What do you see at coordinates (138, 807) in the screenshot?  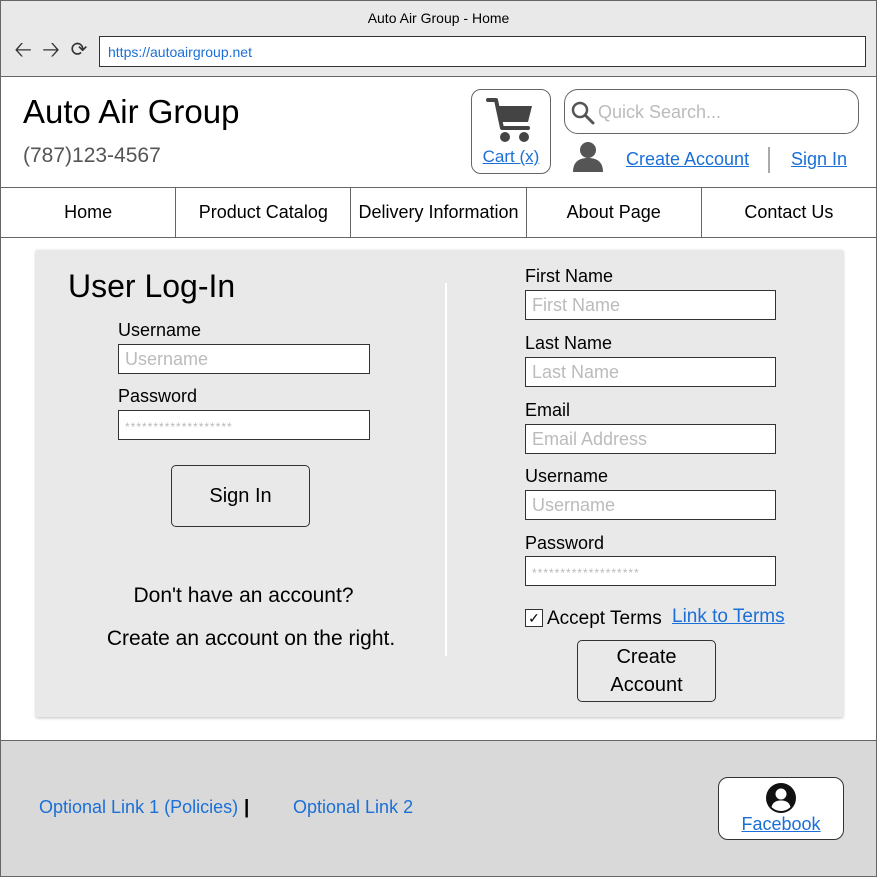 I see `footer-link-policies: Optional Link 1 (Policies)` at bounding box center [138, 807].